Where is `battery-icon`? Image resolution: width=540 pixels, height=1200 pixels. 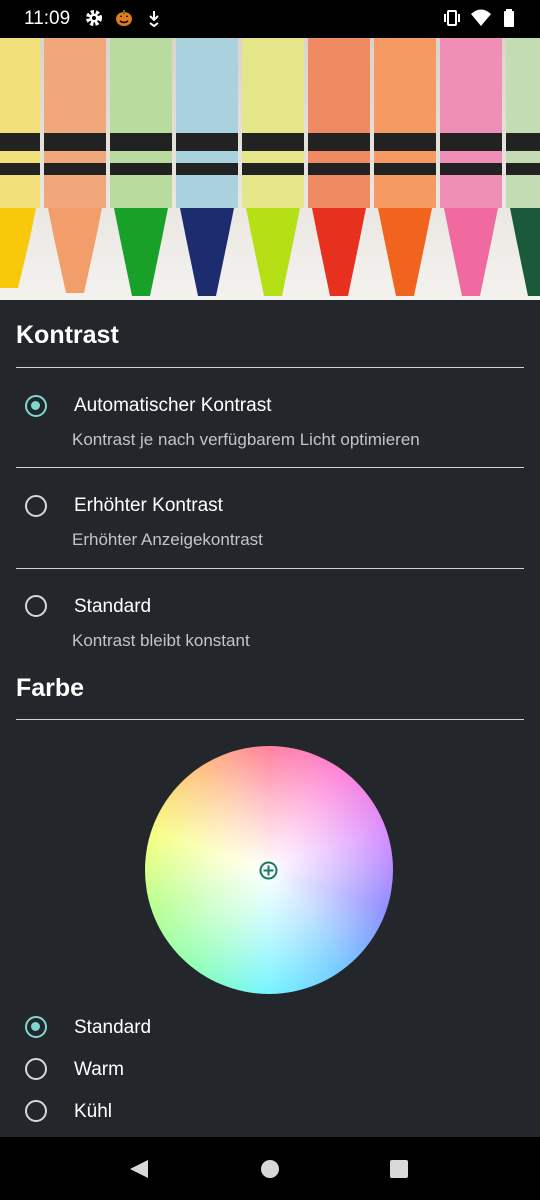
battery-icon is located at coordinates (509, 18).